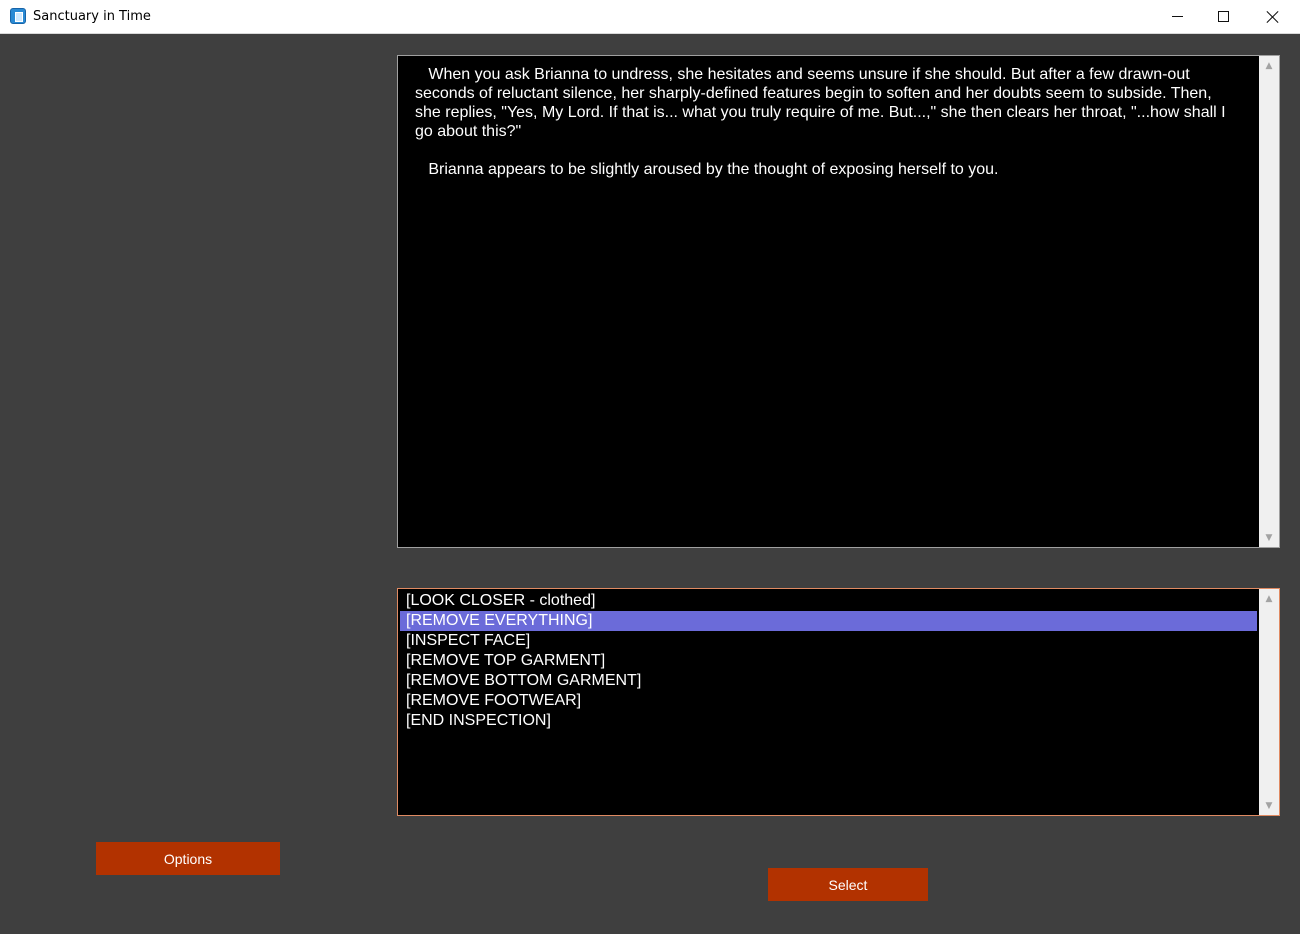 The image size is (1300, 934). What do you see at coordinates (828, 601) in the screenshot?
I see `choice-item: [LOOK CLOSER - clothed]` at bounding box center [828, 601].